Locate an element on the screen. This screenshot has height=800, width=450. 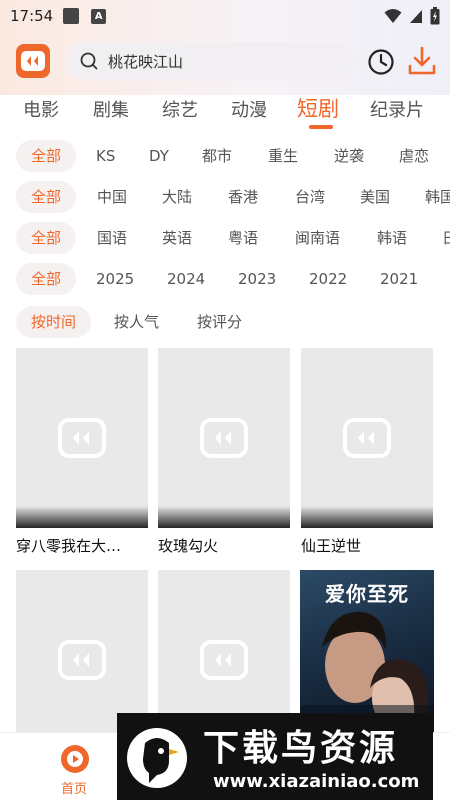
sort-by-rating: 按评分 is located at coordinates (219, 322).